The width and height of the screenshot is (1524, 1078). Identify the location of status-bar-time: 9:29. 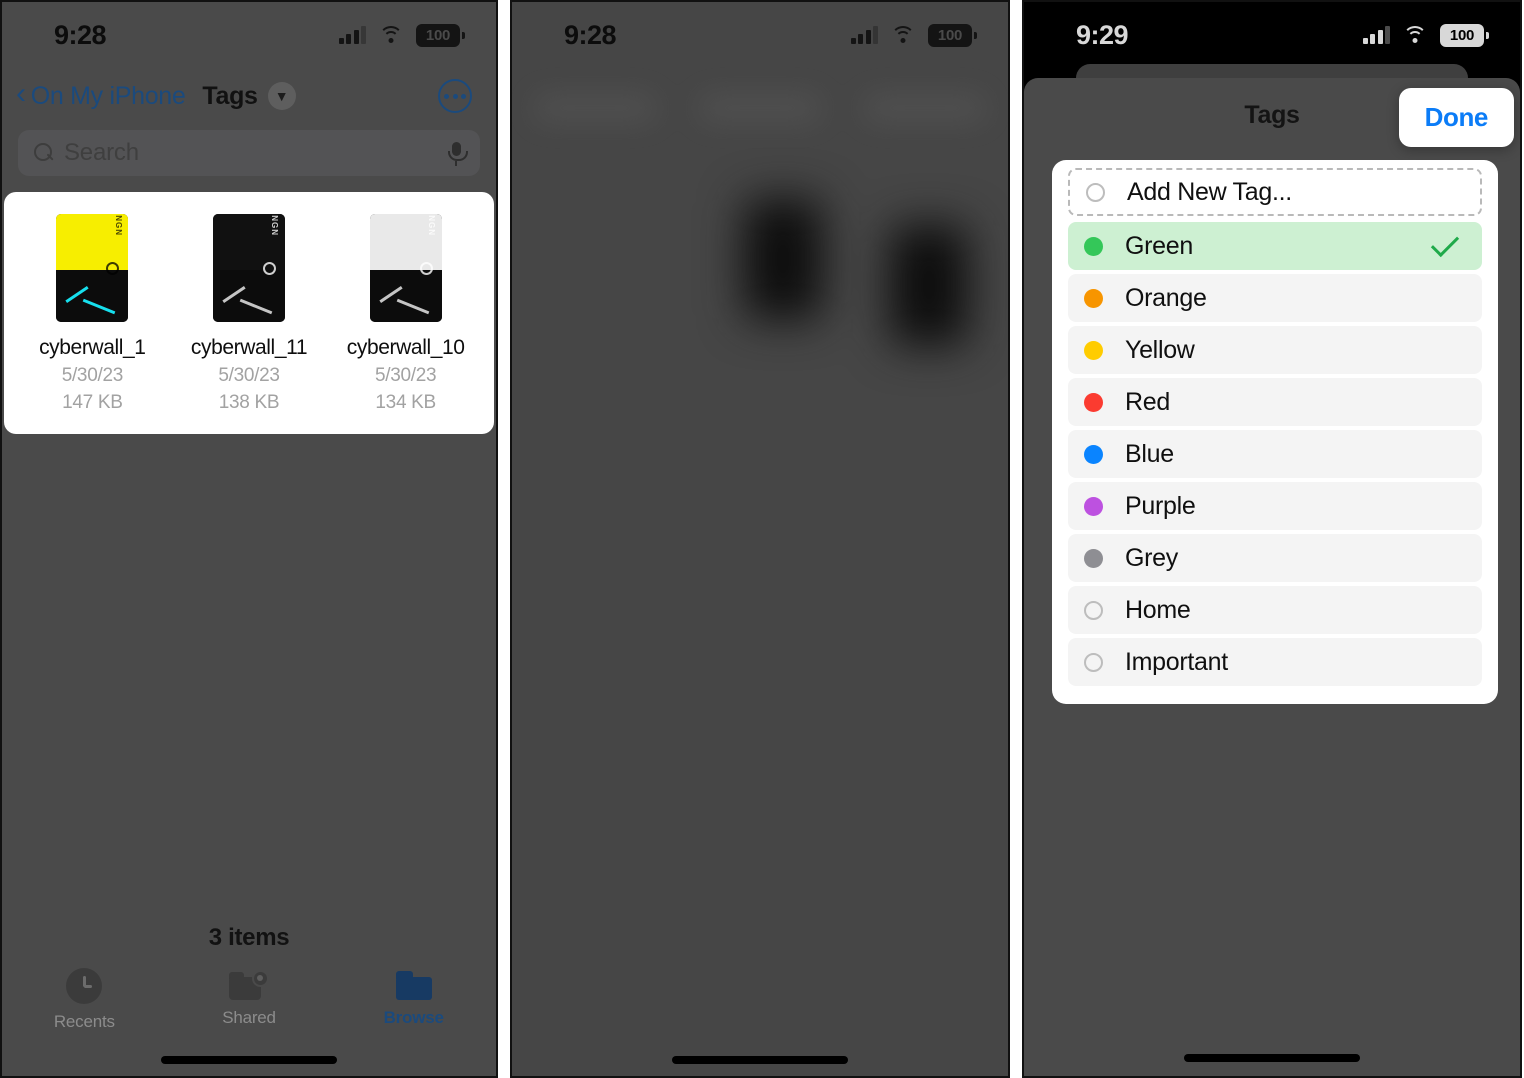
(1102, 34).